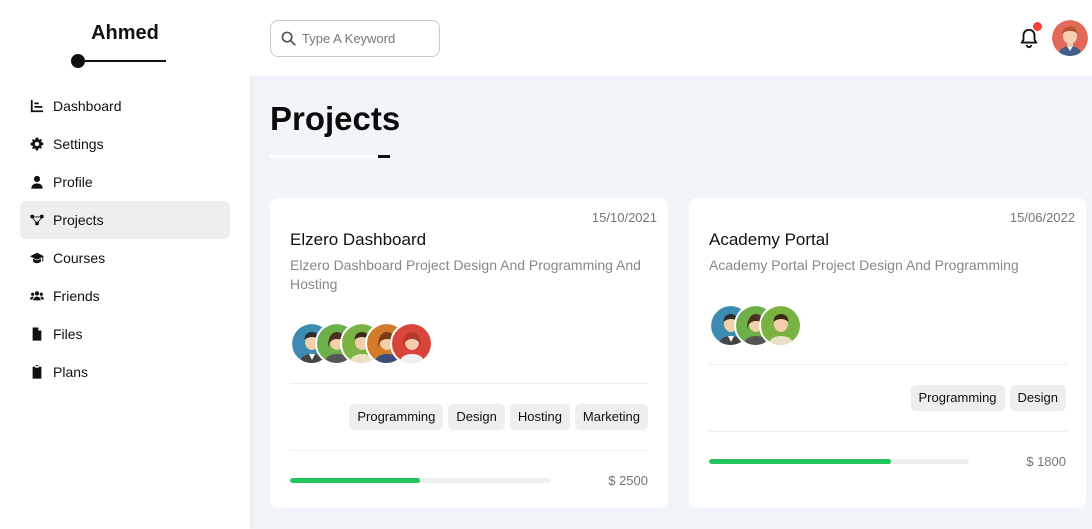  What do you see at coordinates (125, 144) in the screenshot?
I see `sidebar-item-settings: Settings` at bounding box center [125, 144].